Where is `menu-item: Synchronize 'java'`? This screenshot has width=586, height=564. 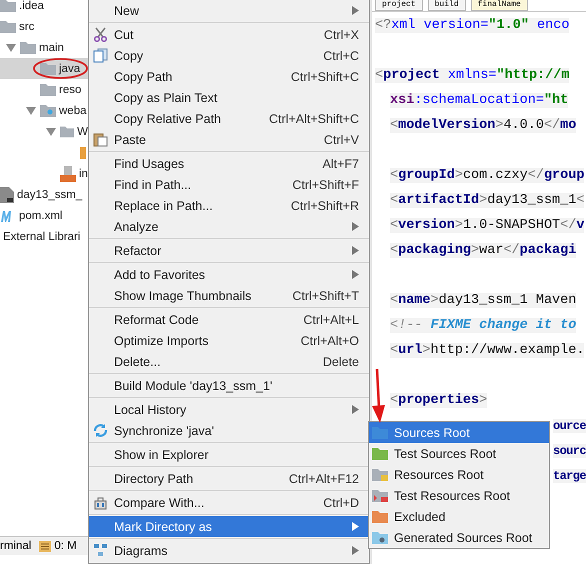 menu-item: Synchronize 'java' is located at coordinates (229, 430).